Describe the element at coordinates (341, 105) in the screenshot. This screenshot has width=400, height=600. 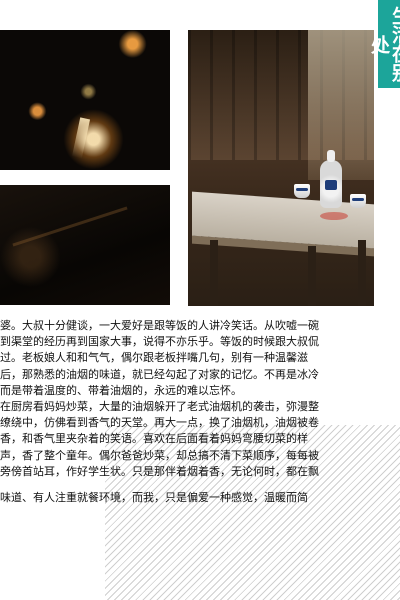
I see `window-light` at that location.